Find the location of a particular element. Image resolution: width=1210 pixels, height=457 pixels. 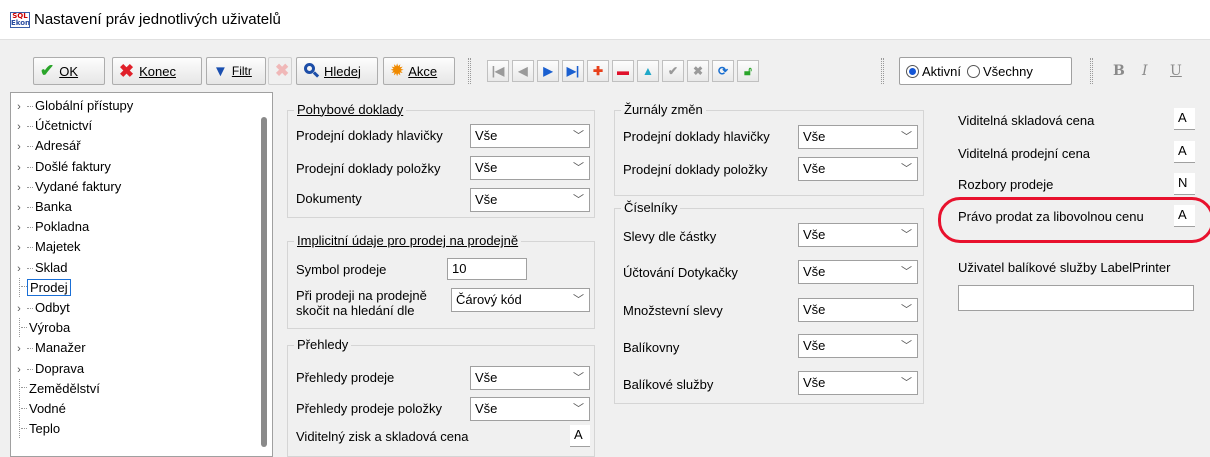

radio-aktivni is located at coordinates (912, 71).